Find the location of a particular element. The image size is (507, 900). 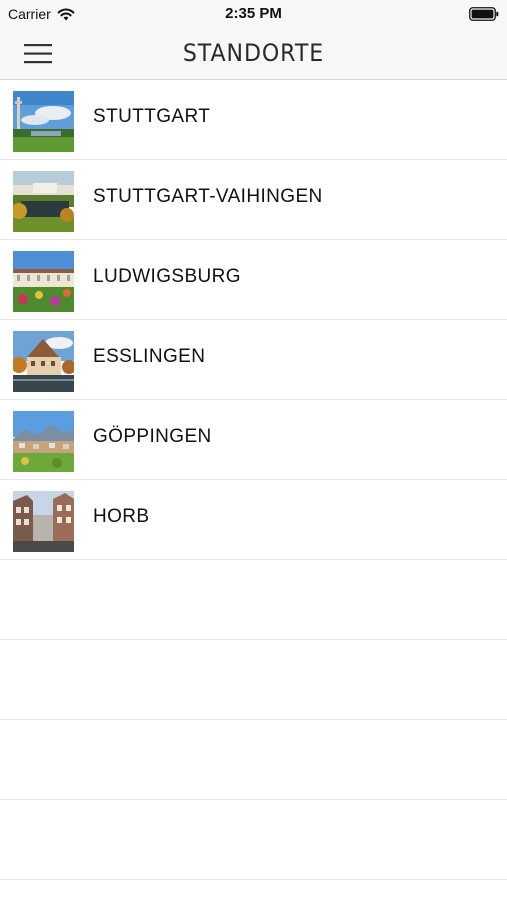

location-name: STUTTGART is located at coordinates (152, 116).